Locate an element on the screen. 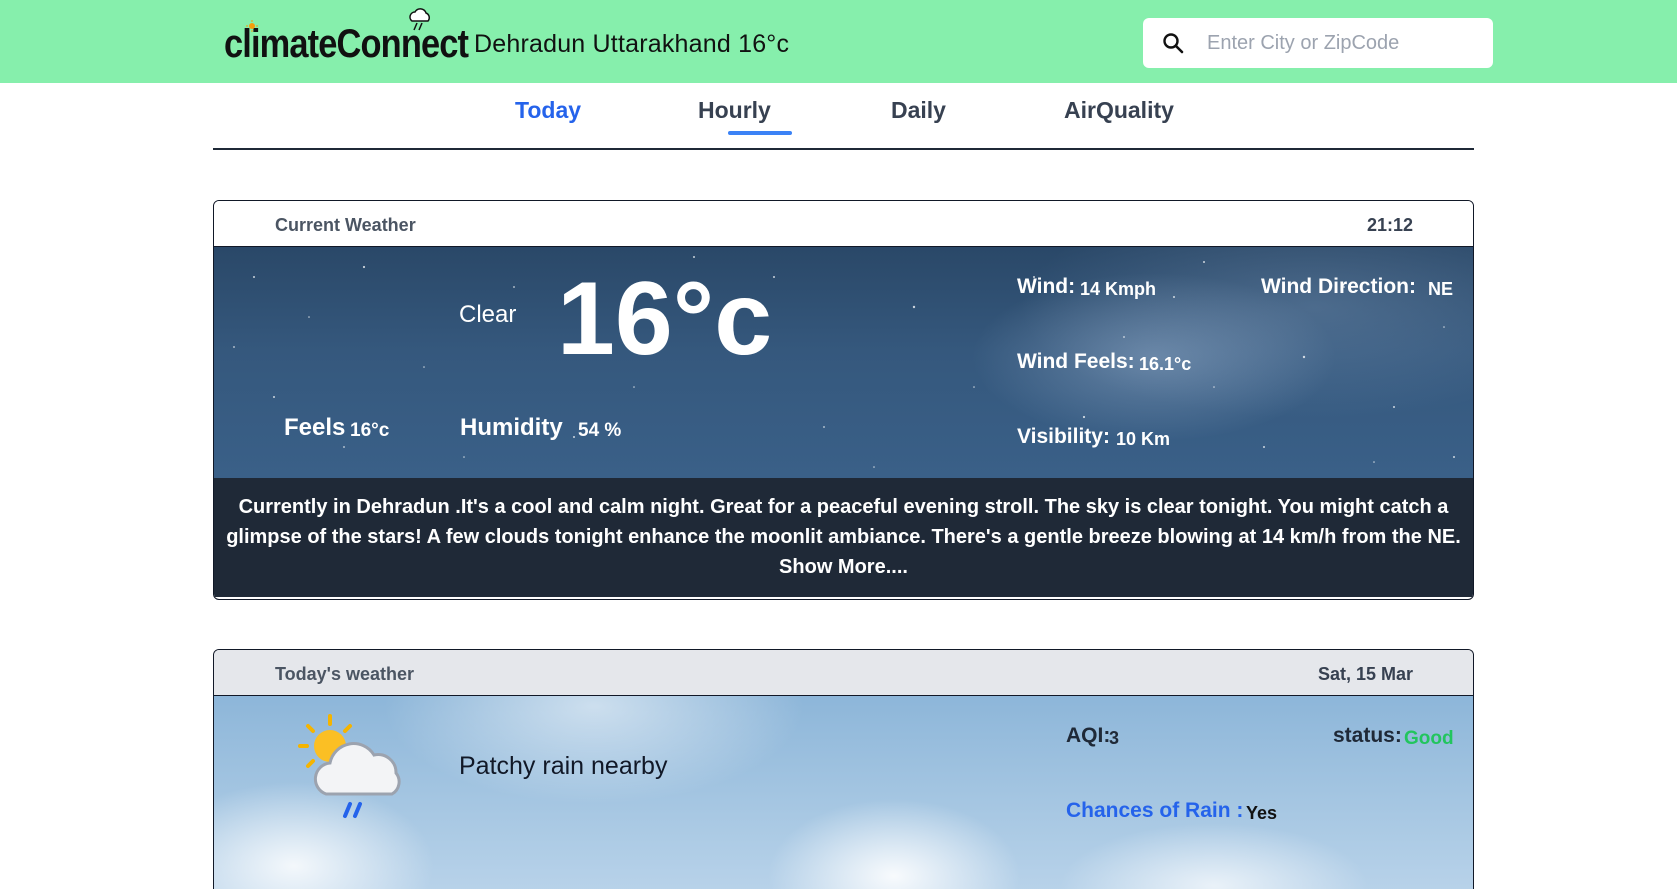 This screenshot has height=889, width=1677. todays-date: Sat, 15 Mar is located at coordinates (1365, 674).